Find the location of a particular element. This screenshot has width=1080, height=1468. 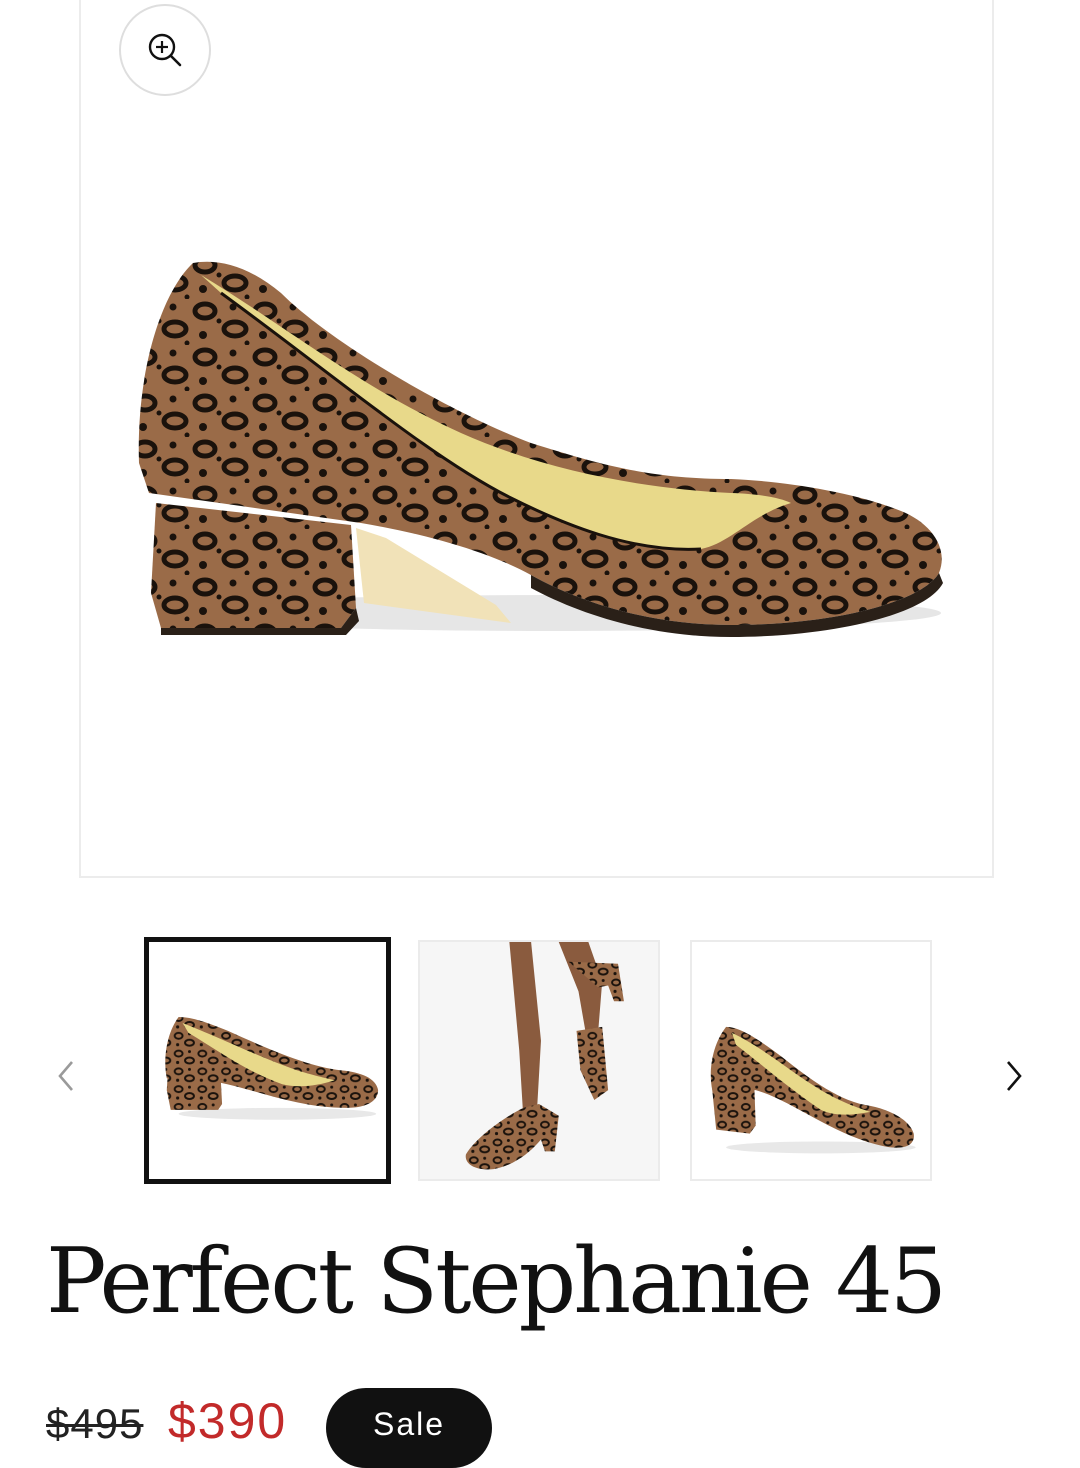

chevron-right-icon is located at coordinates (1014, 1076).